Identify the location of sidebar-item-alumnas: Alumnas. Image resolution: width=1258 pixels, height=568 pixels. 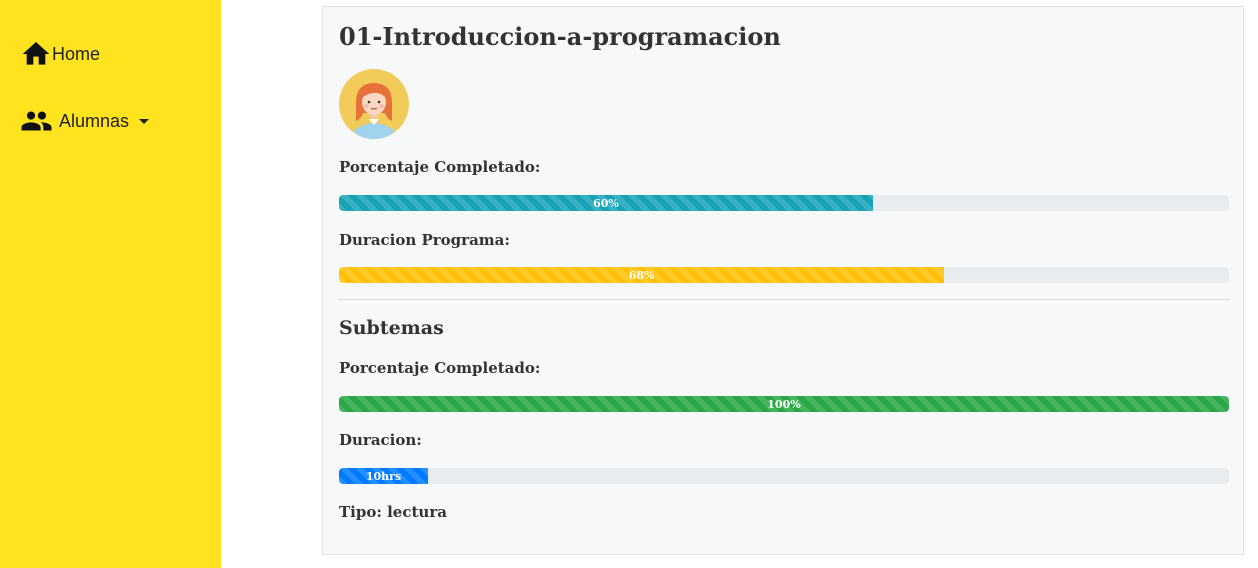
(85, 121).